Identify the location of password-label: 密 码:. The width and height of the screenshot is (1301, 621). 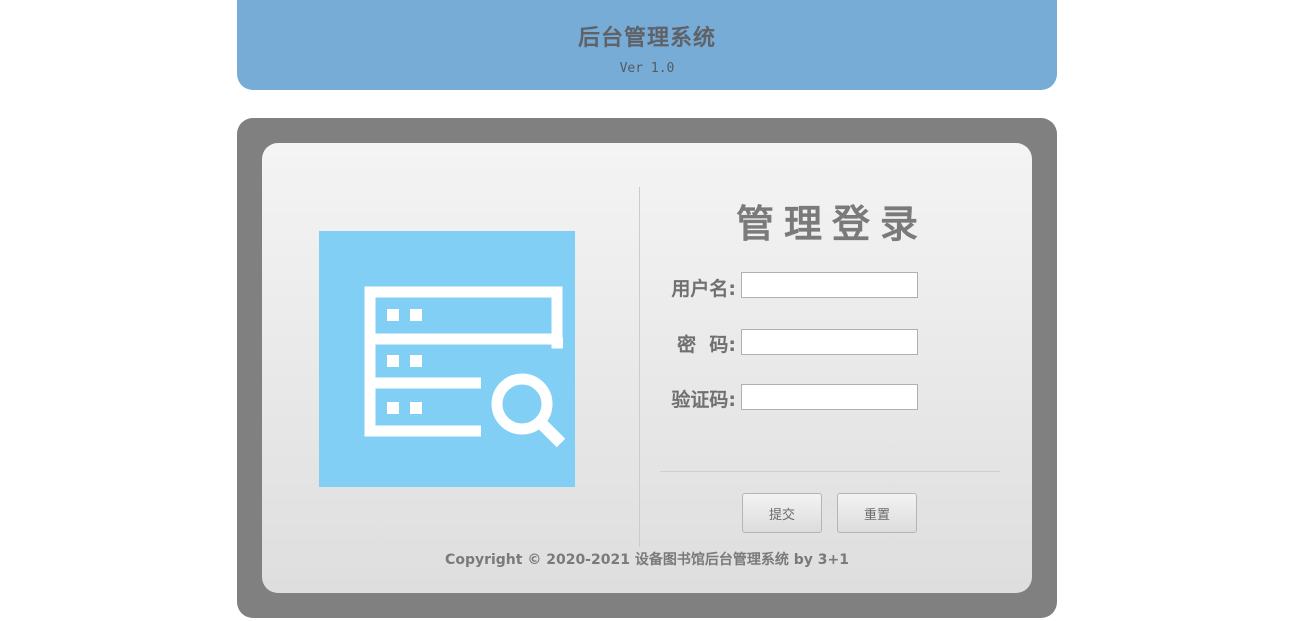
(706, 345).